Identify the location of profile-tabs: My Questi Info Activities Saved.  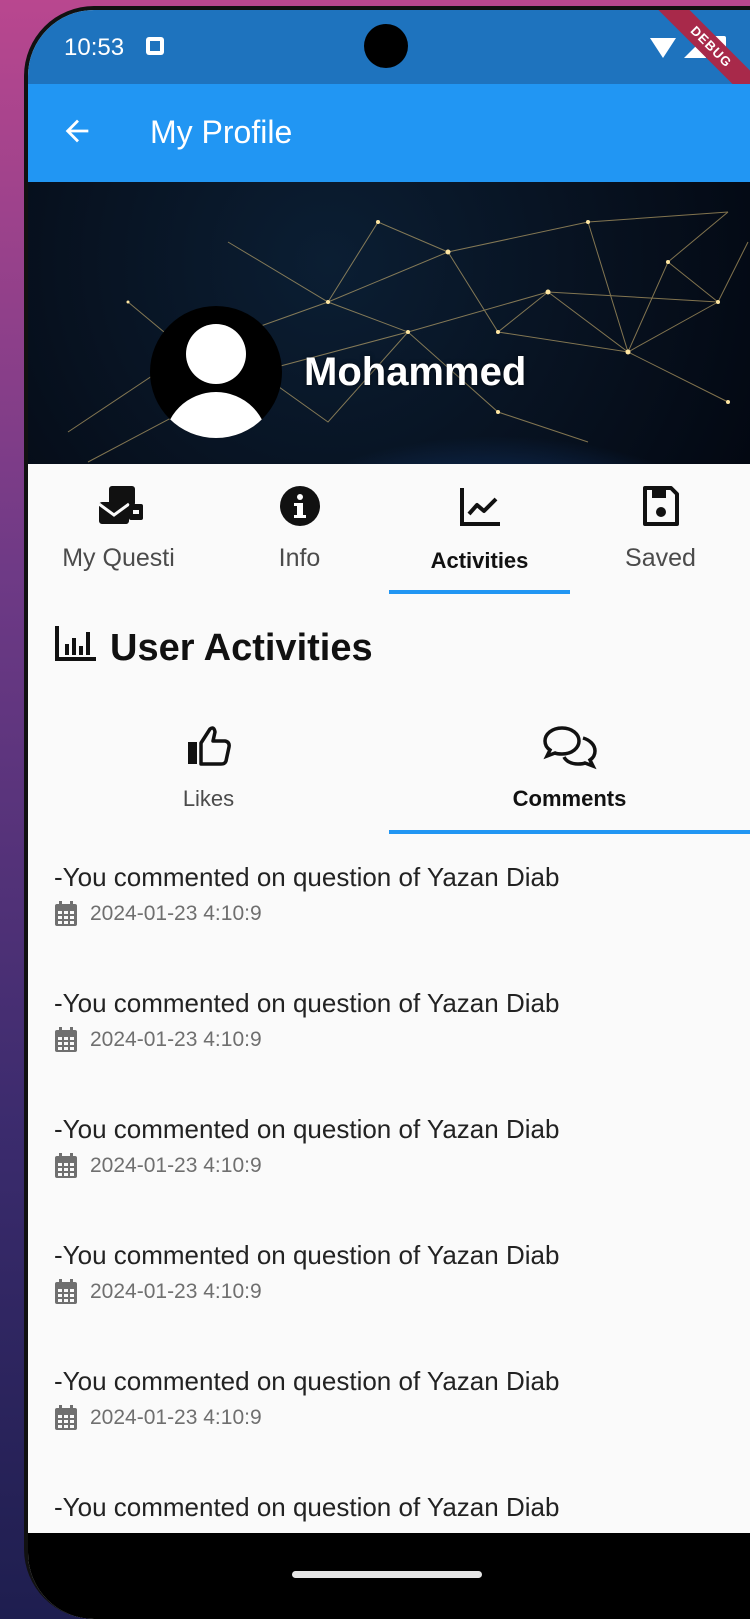
(389, 529).